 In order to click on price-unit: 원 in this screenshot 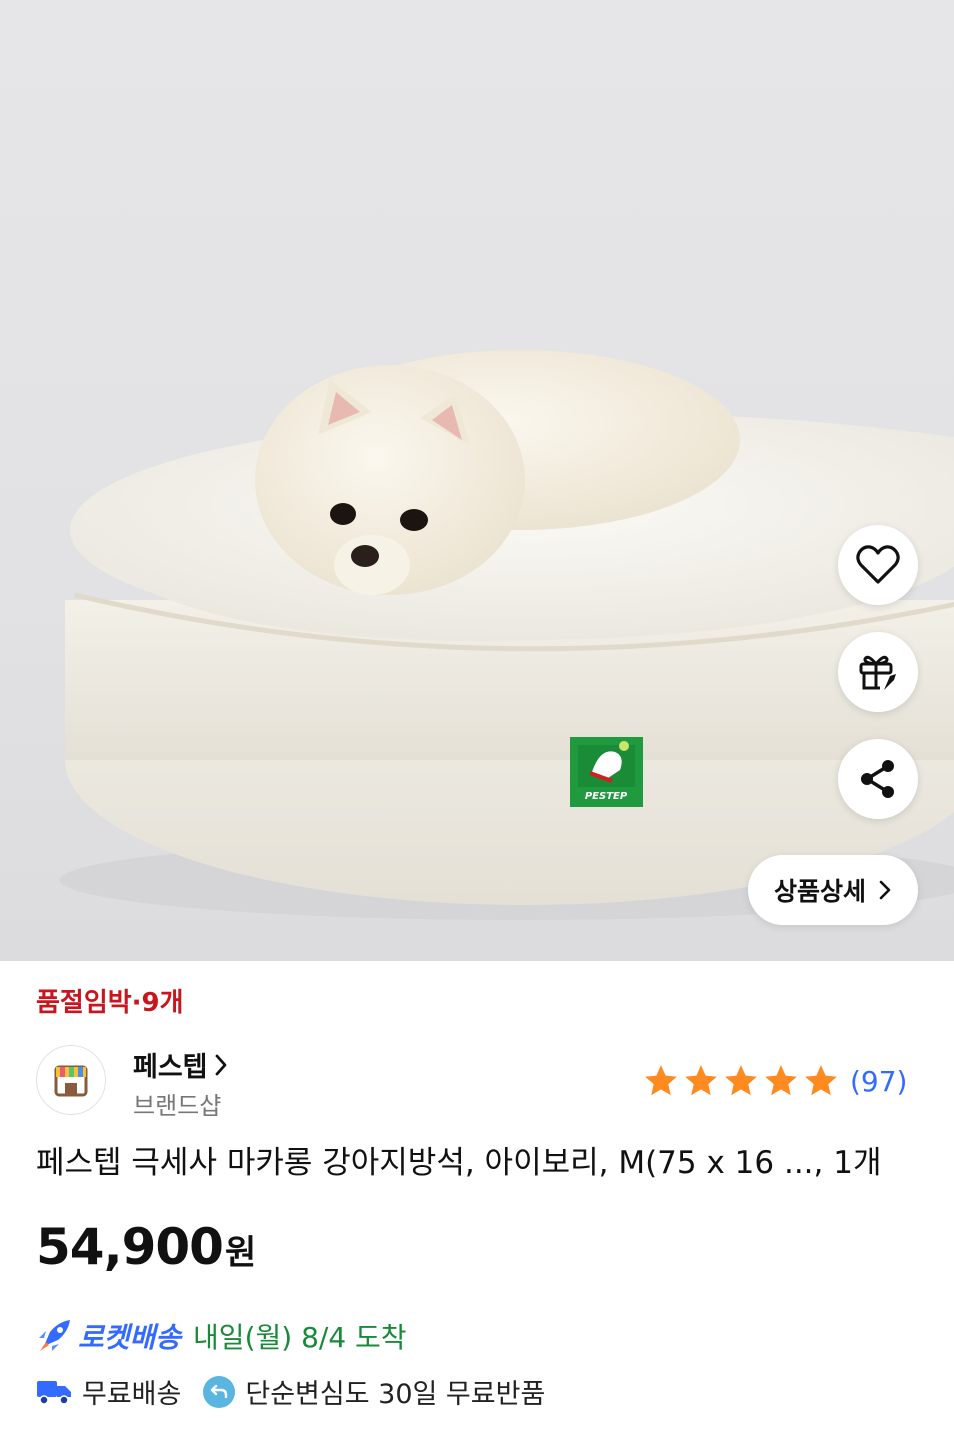, I will do `click(240, 1253)`.